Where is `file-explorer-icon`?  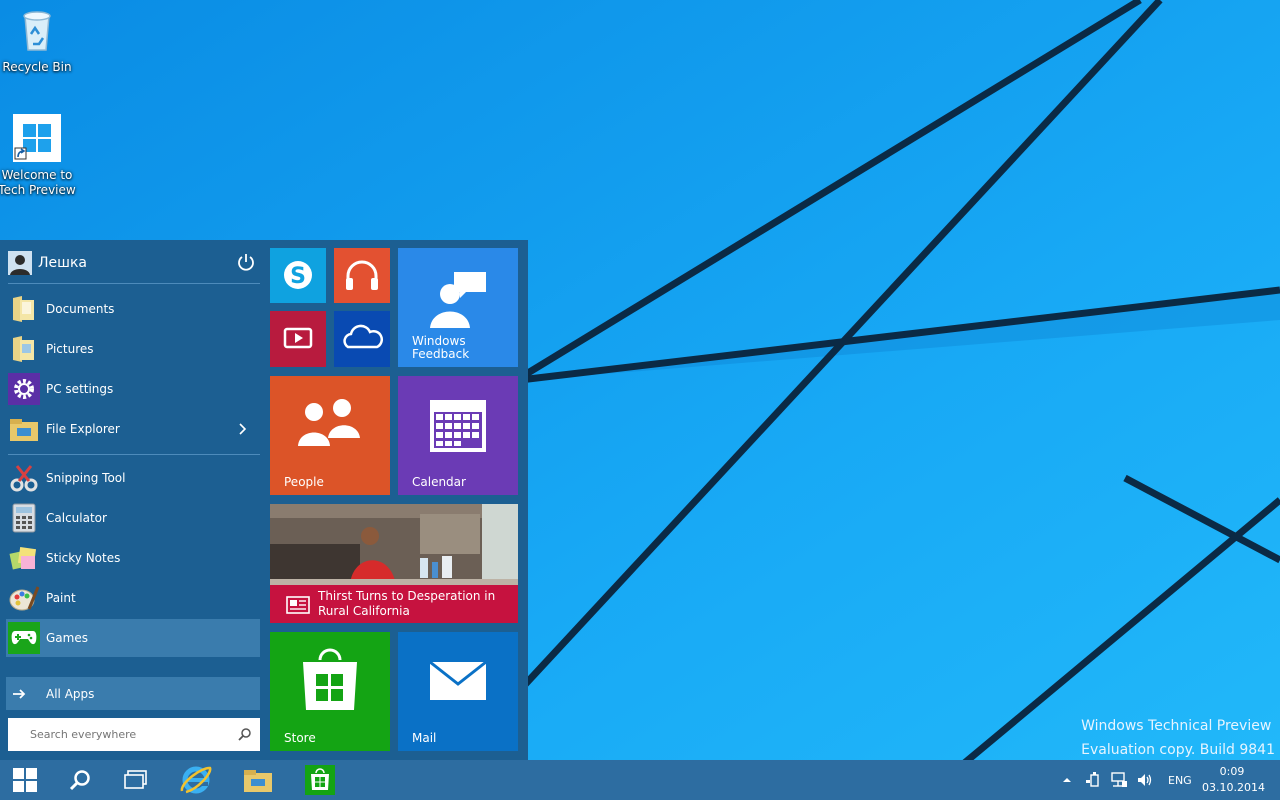
file-explorer-icon is located at coordinates (258, 781).